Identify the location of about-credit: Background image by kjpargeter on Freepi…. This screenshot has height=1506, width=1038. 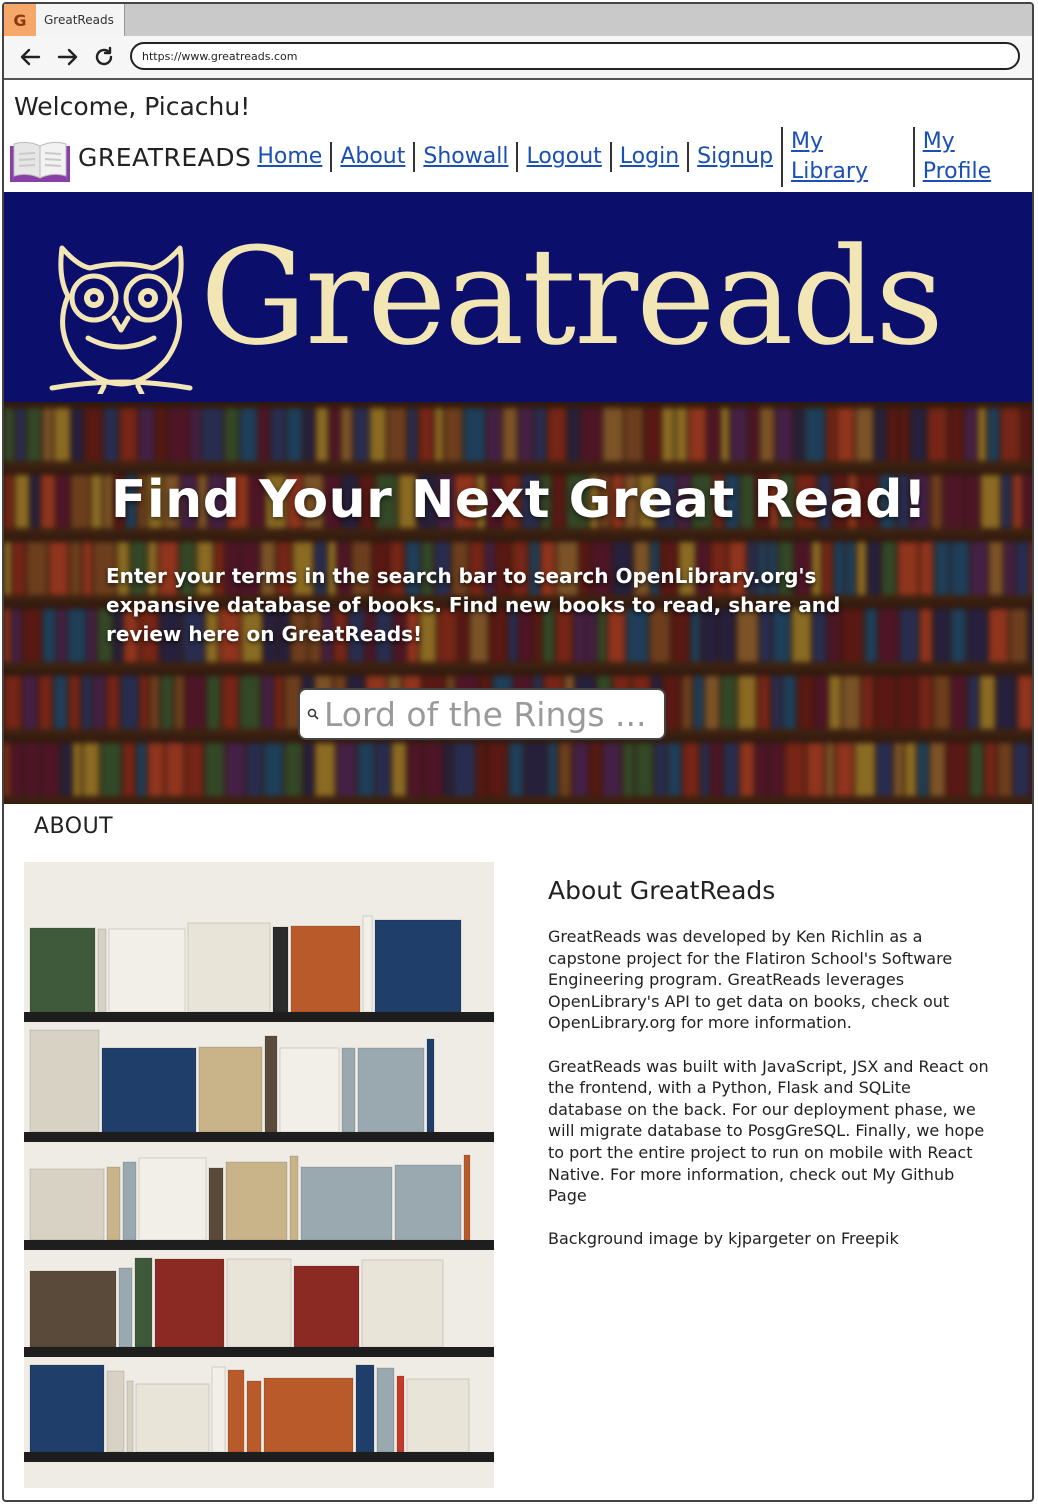
(723, 1239).